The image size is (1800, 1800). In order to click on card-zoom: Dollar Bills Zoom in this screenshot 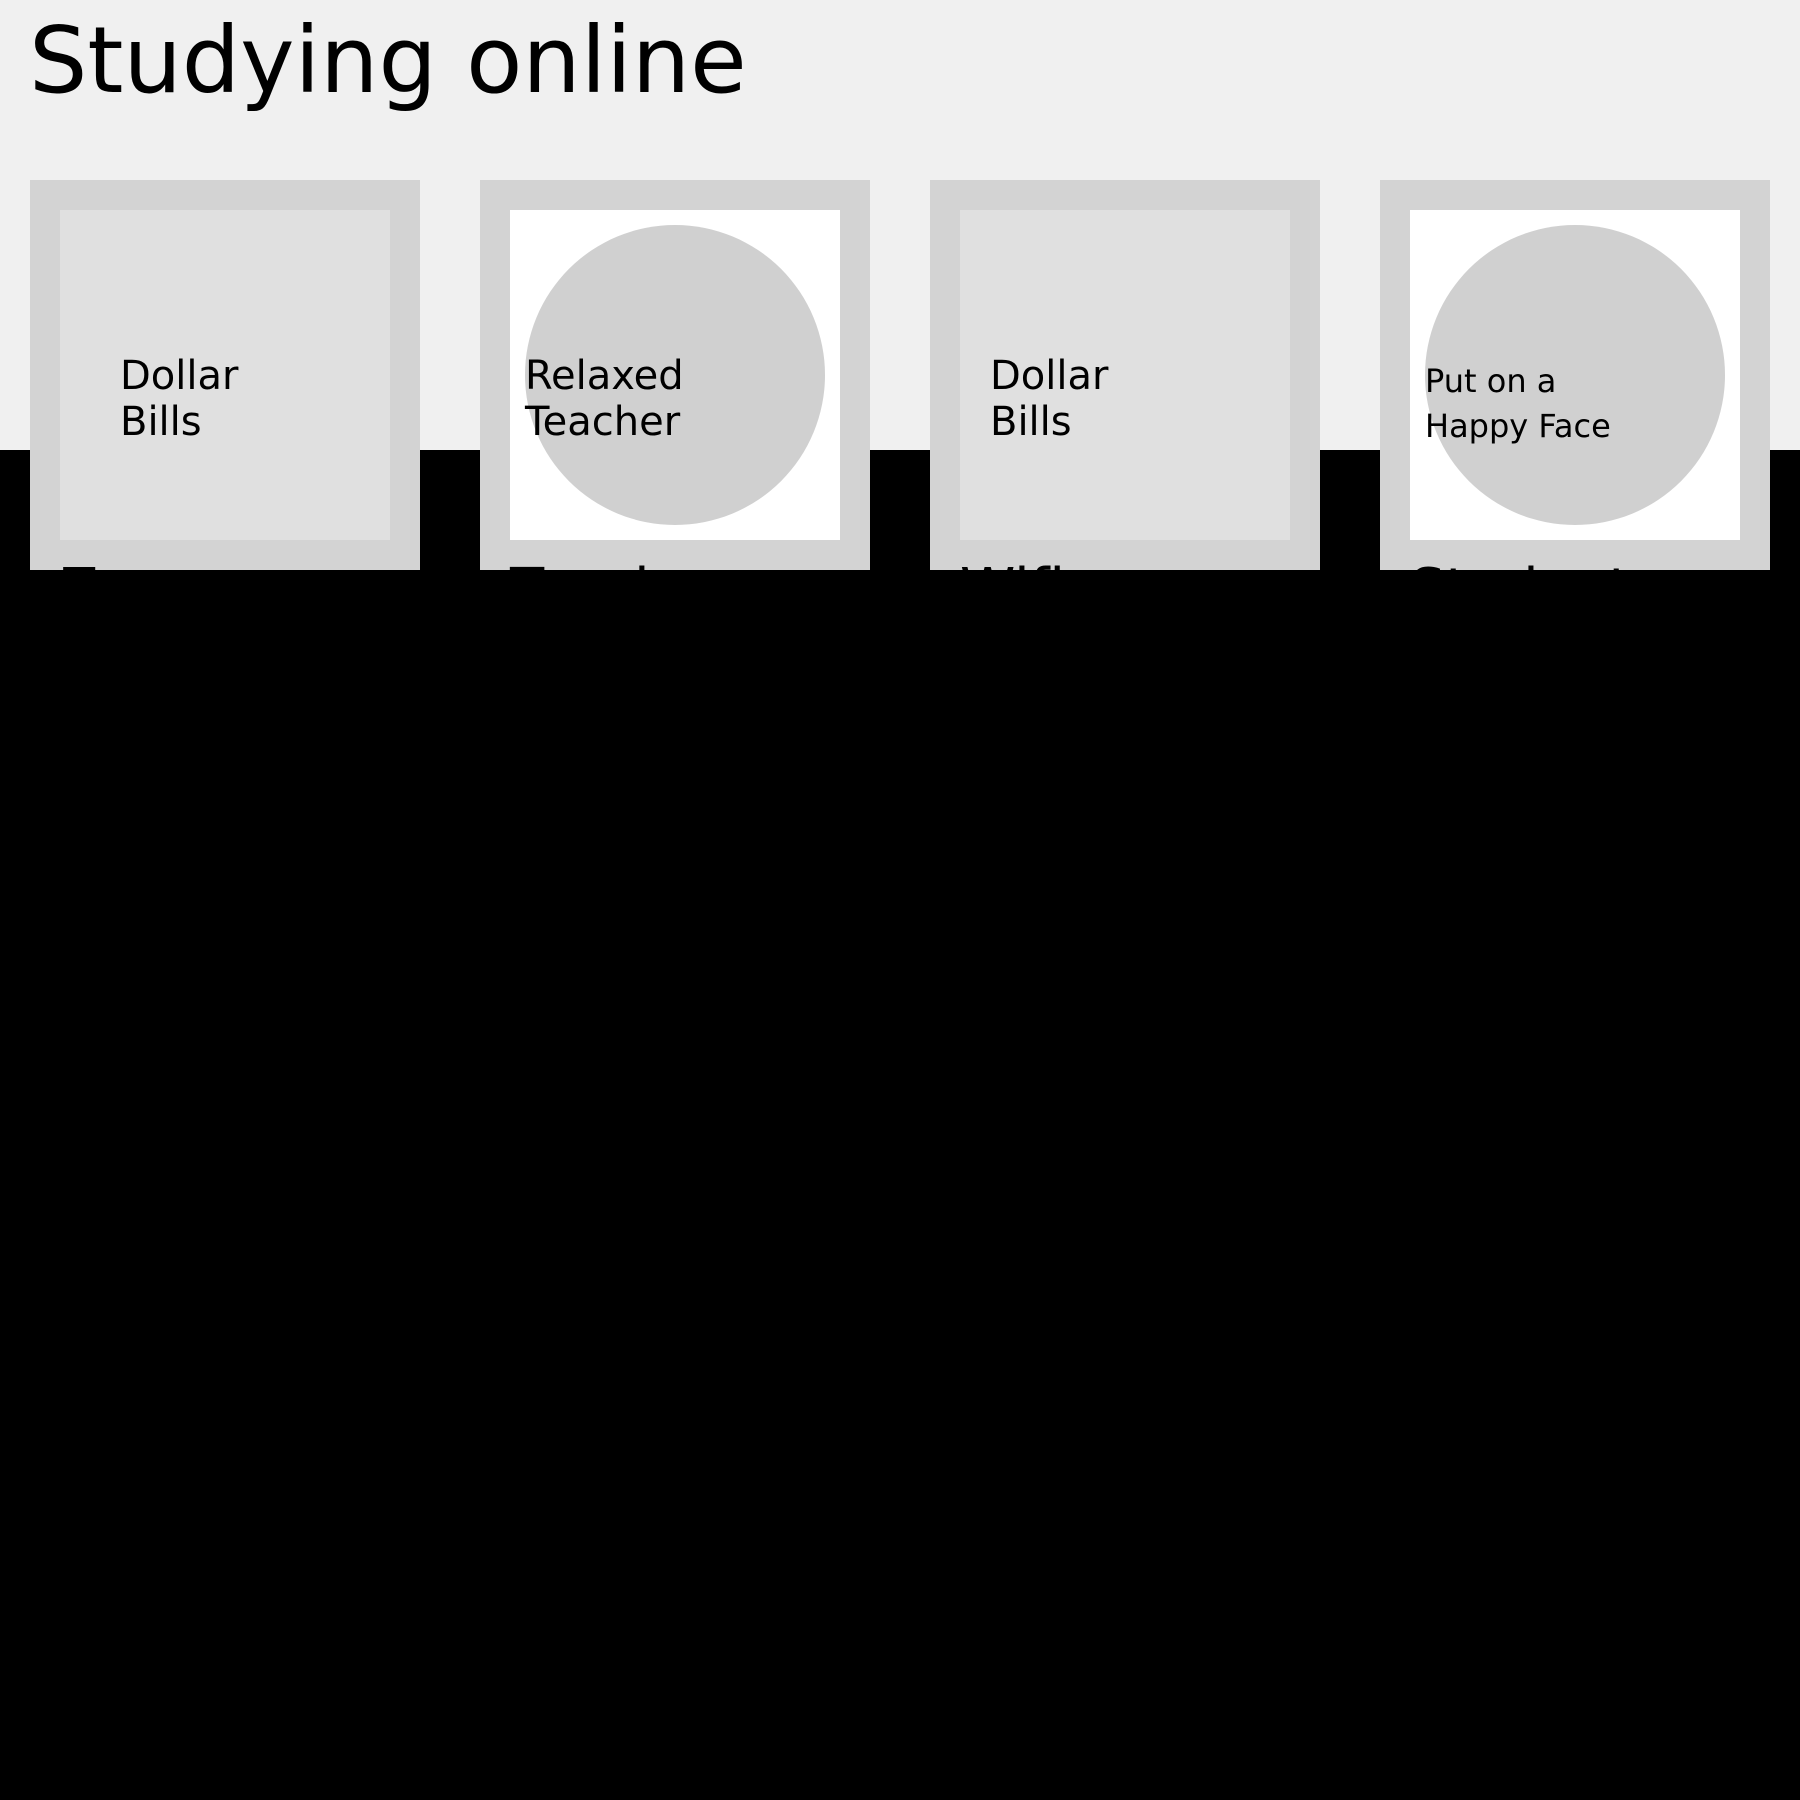, I will do `click(225, 375)`.